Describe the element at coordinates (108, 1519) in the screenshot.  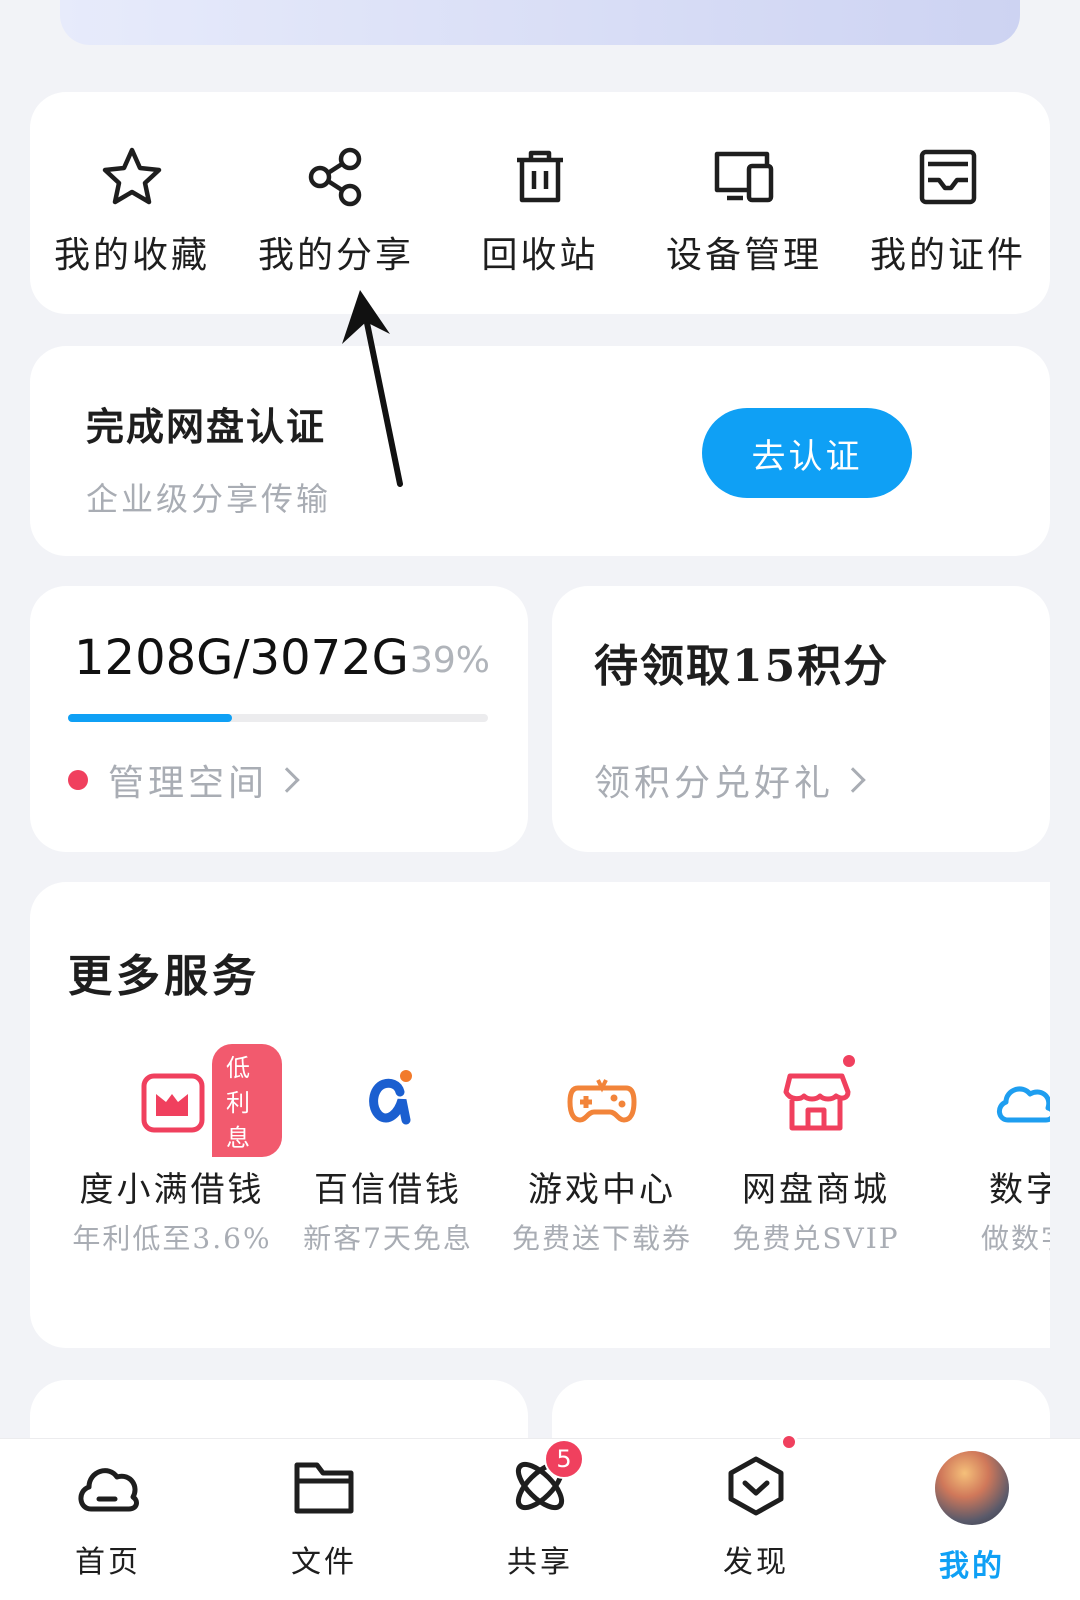
I see `tab-home: 首页` at that location.